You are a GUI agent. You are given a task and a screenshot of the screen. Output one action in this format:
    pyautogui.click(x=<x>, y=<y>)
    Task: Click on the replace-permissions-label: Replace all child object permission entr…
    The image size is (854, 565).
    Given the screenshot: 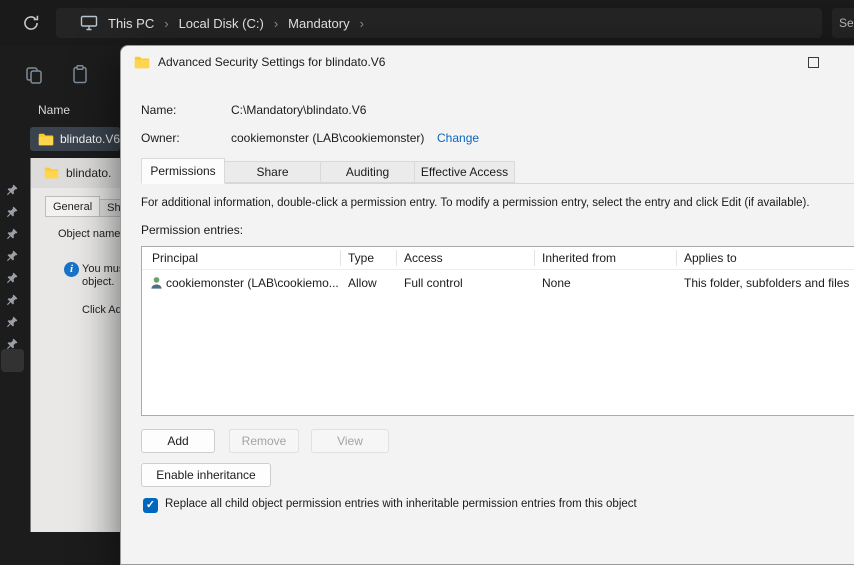 What is the action you would take?
    pyautogui.click(x=401, y=504)
    